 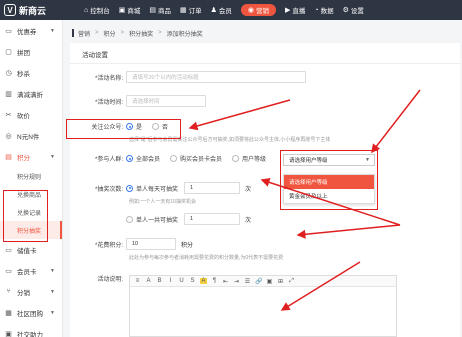 I want to click on arrow-to-cost, so click(x=348, y=231).